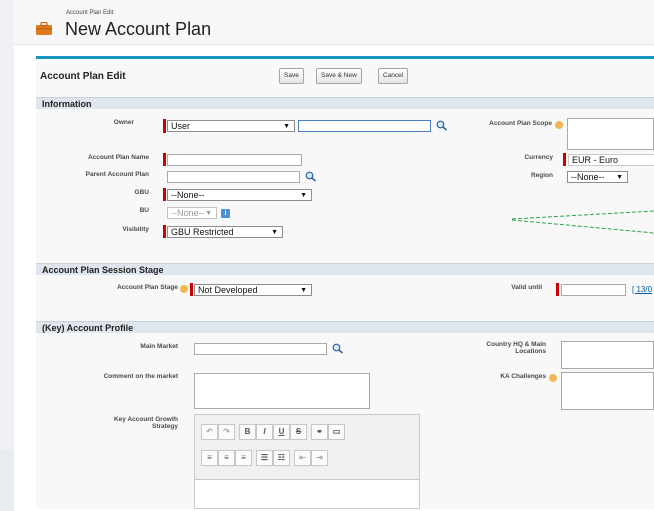 The height and width of the screenshot is (511, 654). What do you see at coordinates (135, 229) in the screenshot?
I see `visibility-label: Visibility` at bounding box center [135, 229].